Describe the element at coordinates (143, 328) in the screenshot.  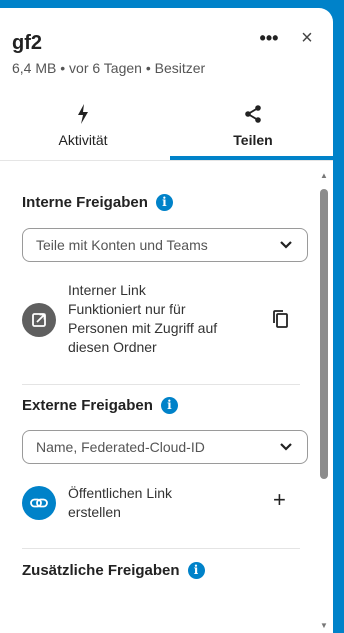
I see `internal-link-desc-2: Personen mit Zugriff auf` at that location.